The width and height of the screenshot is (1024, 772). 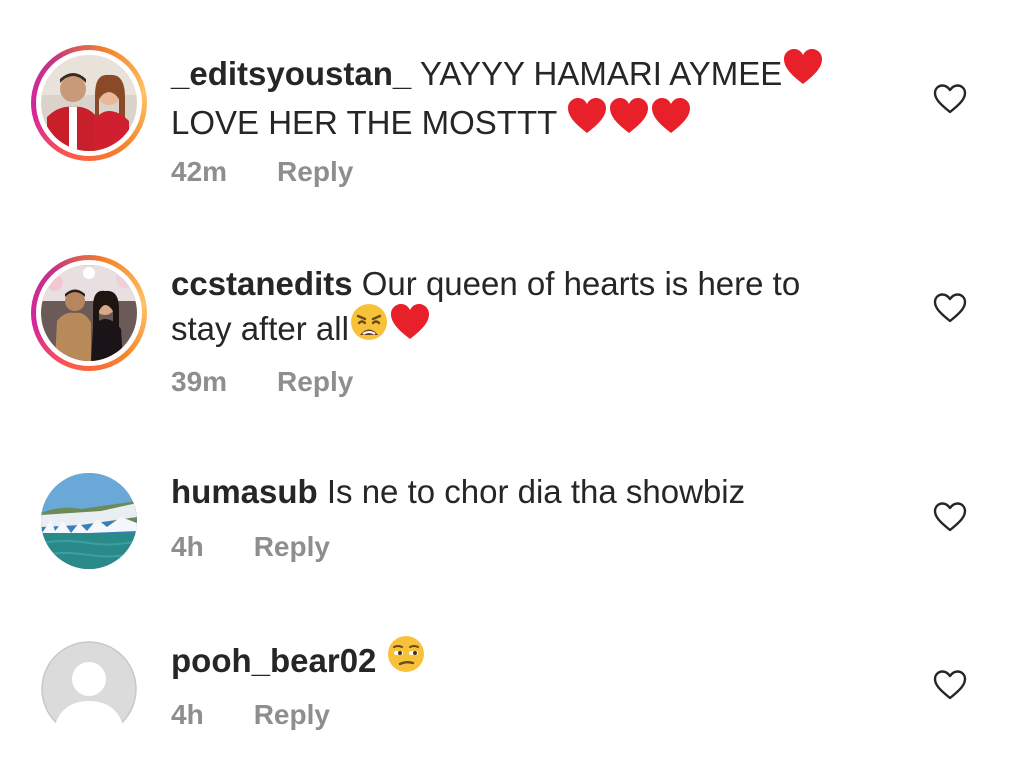 What do you see at coordinates (260, 329) in the screenshot?
I see `comment-text-line2: stay after all` at bounding box center [260, 329].